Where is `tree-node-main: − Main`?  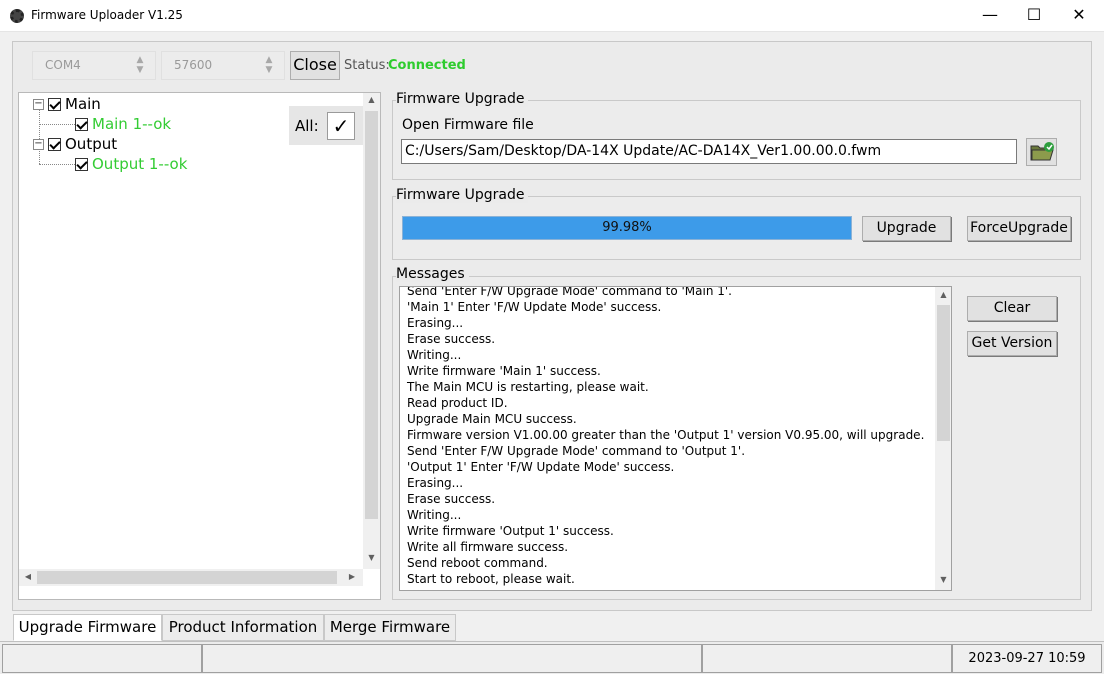 tree-node-main: − Main is located at coordinates (67, 104).